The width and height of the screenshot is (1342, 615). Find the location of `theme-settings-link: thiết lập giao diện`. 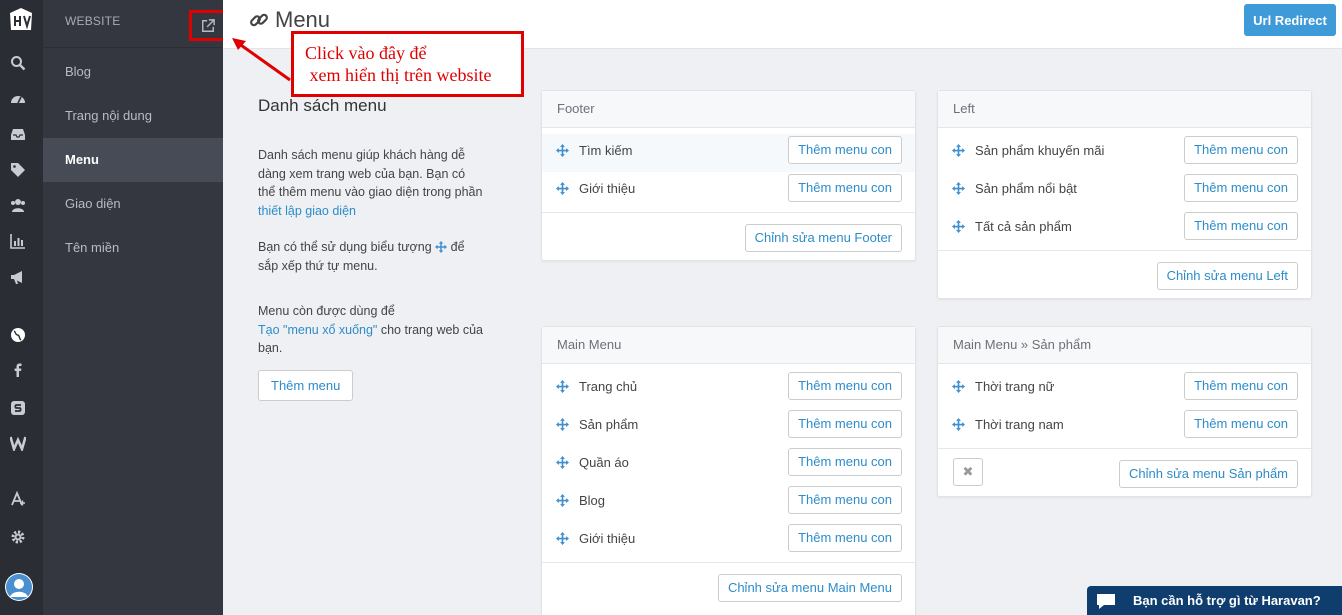

theme-settings-link: thiết lập giao diện is located at coordinates (307, 211).